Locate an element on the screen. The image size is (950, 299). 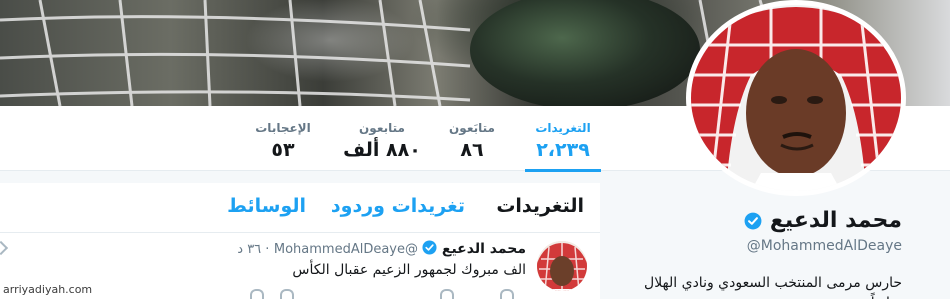
stat-tweets: التغريدات ٢،٢٣٩ is located at coordinates (563, 146).